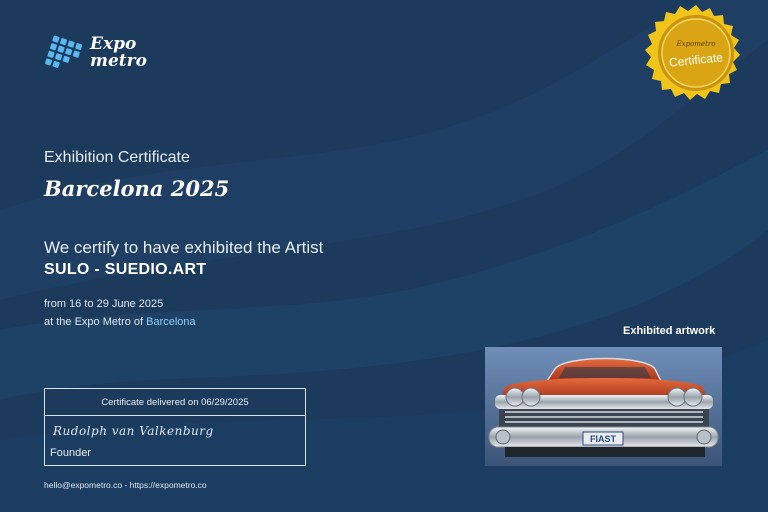 This screenshot has width=768, height=512. I want to click on artist-name: SULO - SUEDIO.ART, so click(125, 269).